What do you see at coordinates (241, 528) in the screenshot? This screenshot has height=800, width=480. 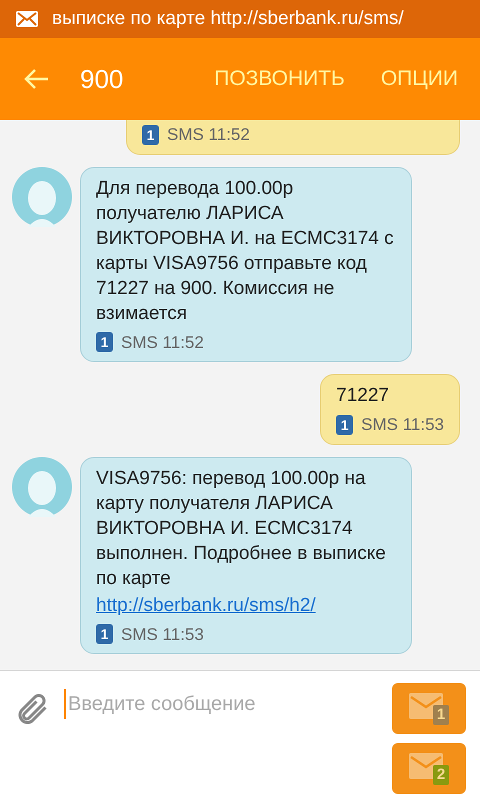 I see `message-text: VISA9756: перевод 100.00р на карту получателя ЛАРИСА ВИКТОРОВНА И. ЕСМС3174 выполнен. Подробнее в выписке по карте` at bounding box center [241, 528].